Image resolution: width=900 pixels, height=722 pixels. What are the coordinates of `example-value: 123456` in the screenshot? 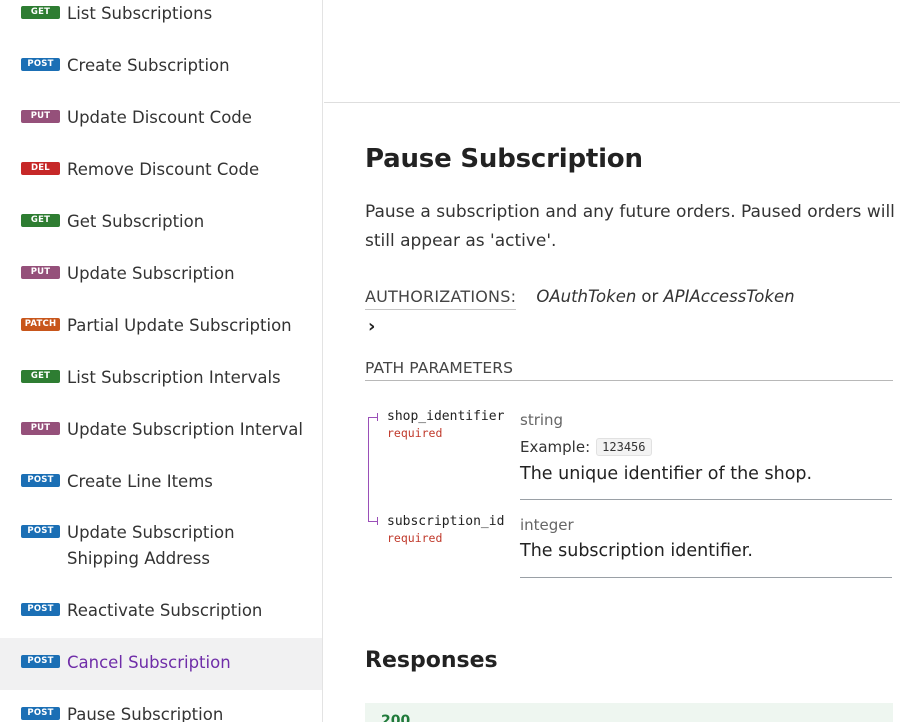 It's located at (624, 447).